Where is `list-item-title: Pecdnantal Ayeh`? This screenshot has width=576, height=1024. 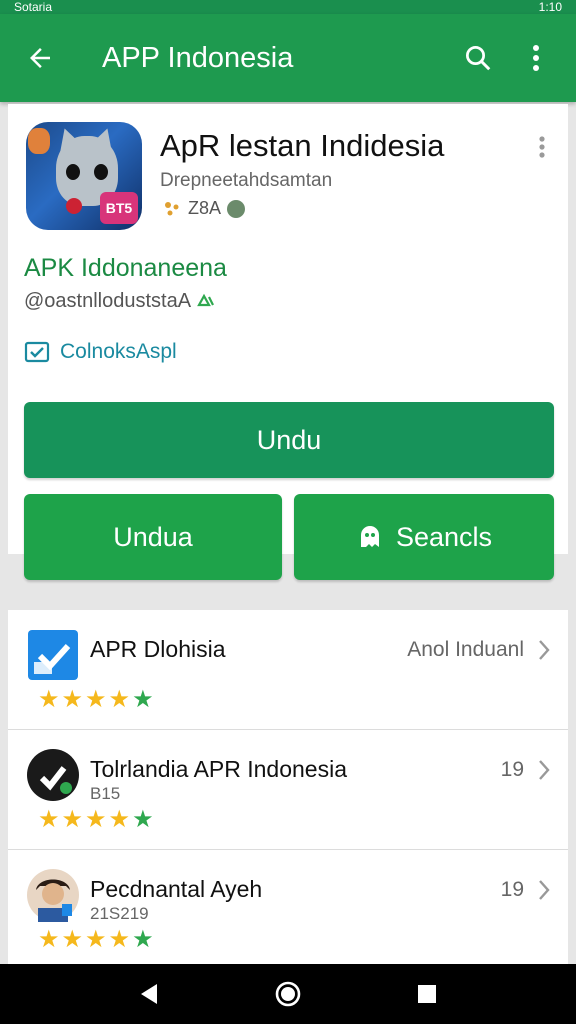 list-item-title: Pecdnantal Ayeh is located at coordinates (176, 889).